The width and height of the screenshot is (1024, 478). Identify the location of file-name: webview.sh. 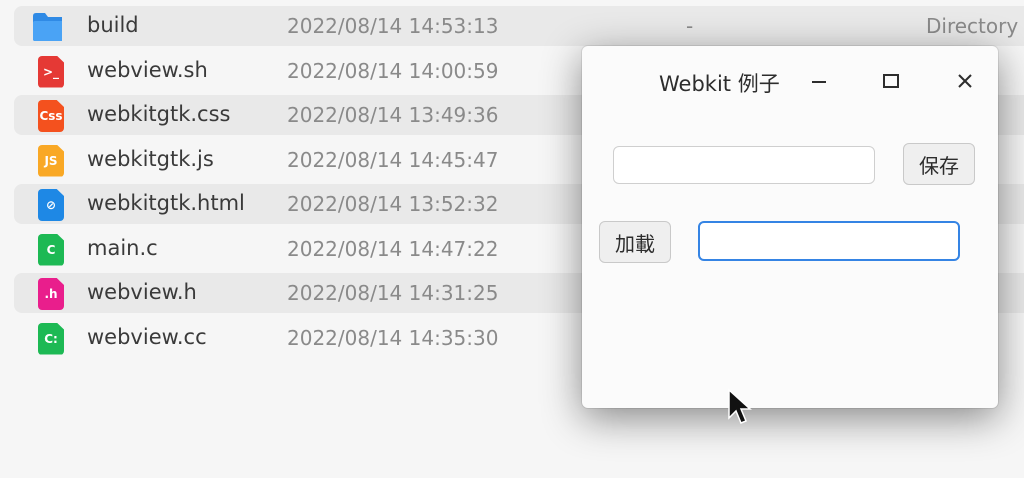
(147, 69).